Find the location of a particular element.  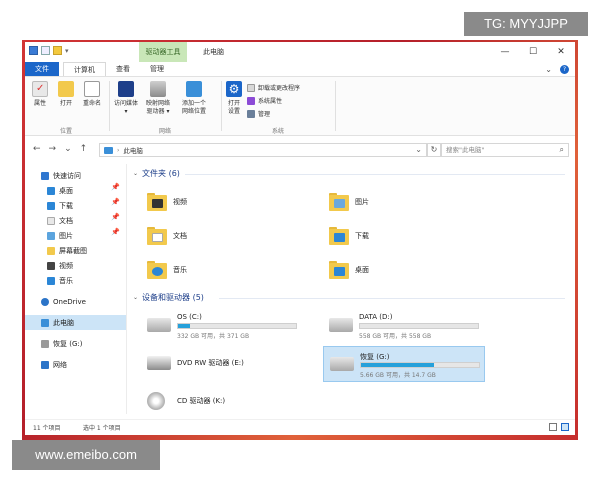

drive-item-e: DVD RW 驱动器 (E:) is located at coordinates (226, 364).